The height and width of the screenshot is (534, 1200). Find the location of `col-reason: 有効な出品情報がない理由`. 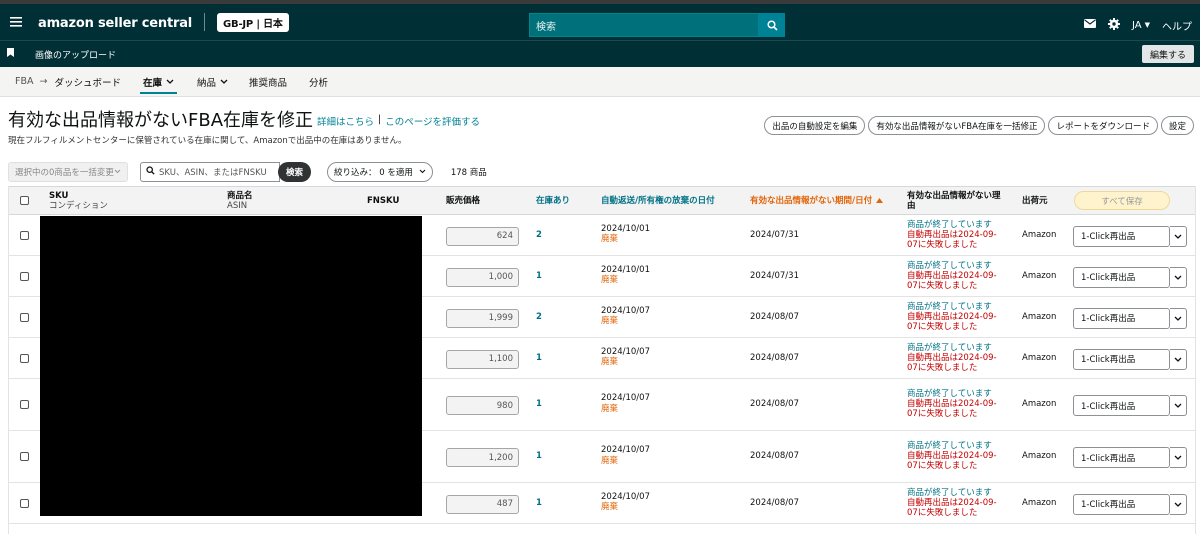

col-reason: 有効な出品情報がない理由 is located at coordinates (957, 201).